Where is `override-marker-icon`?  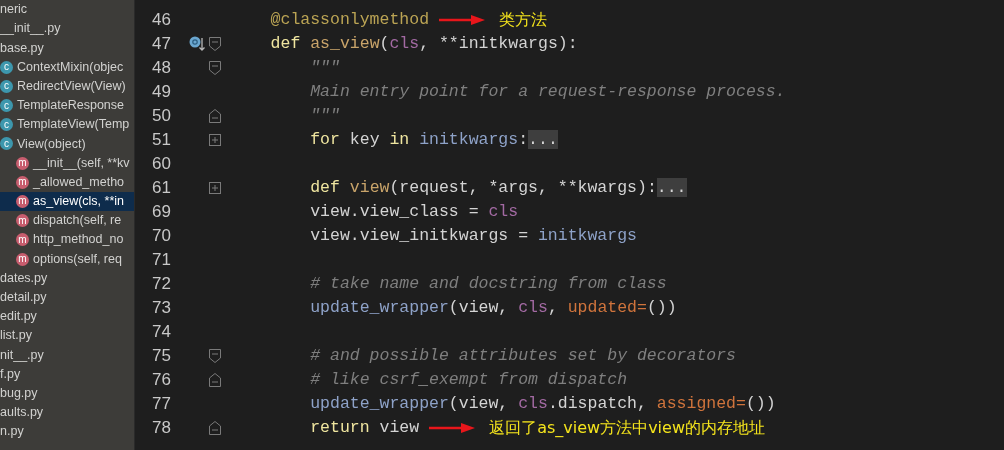
override-marker-icon is located at coordinates (197, 44).